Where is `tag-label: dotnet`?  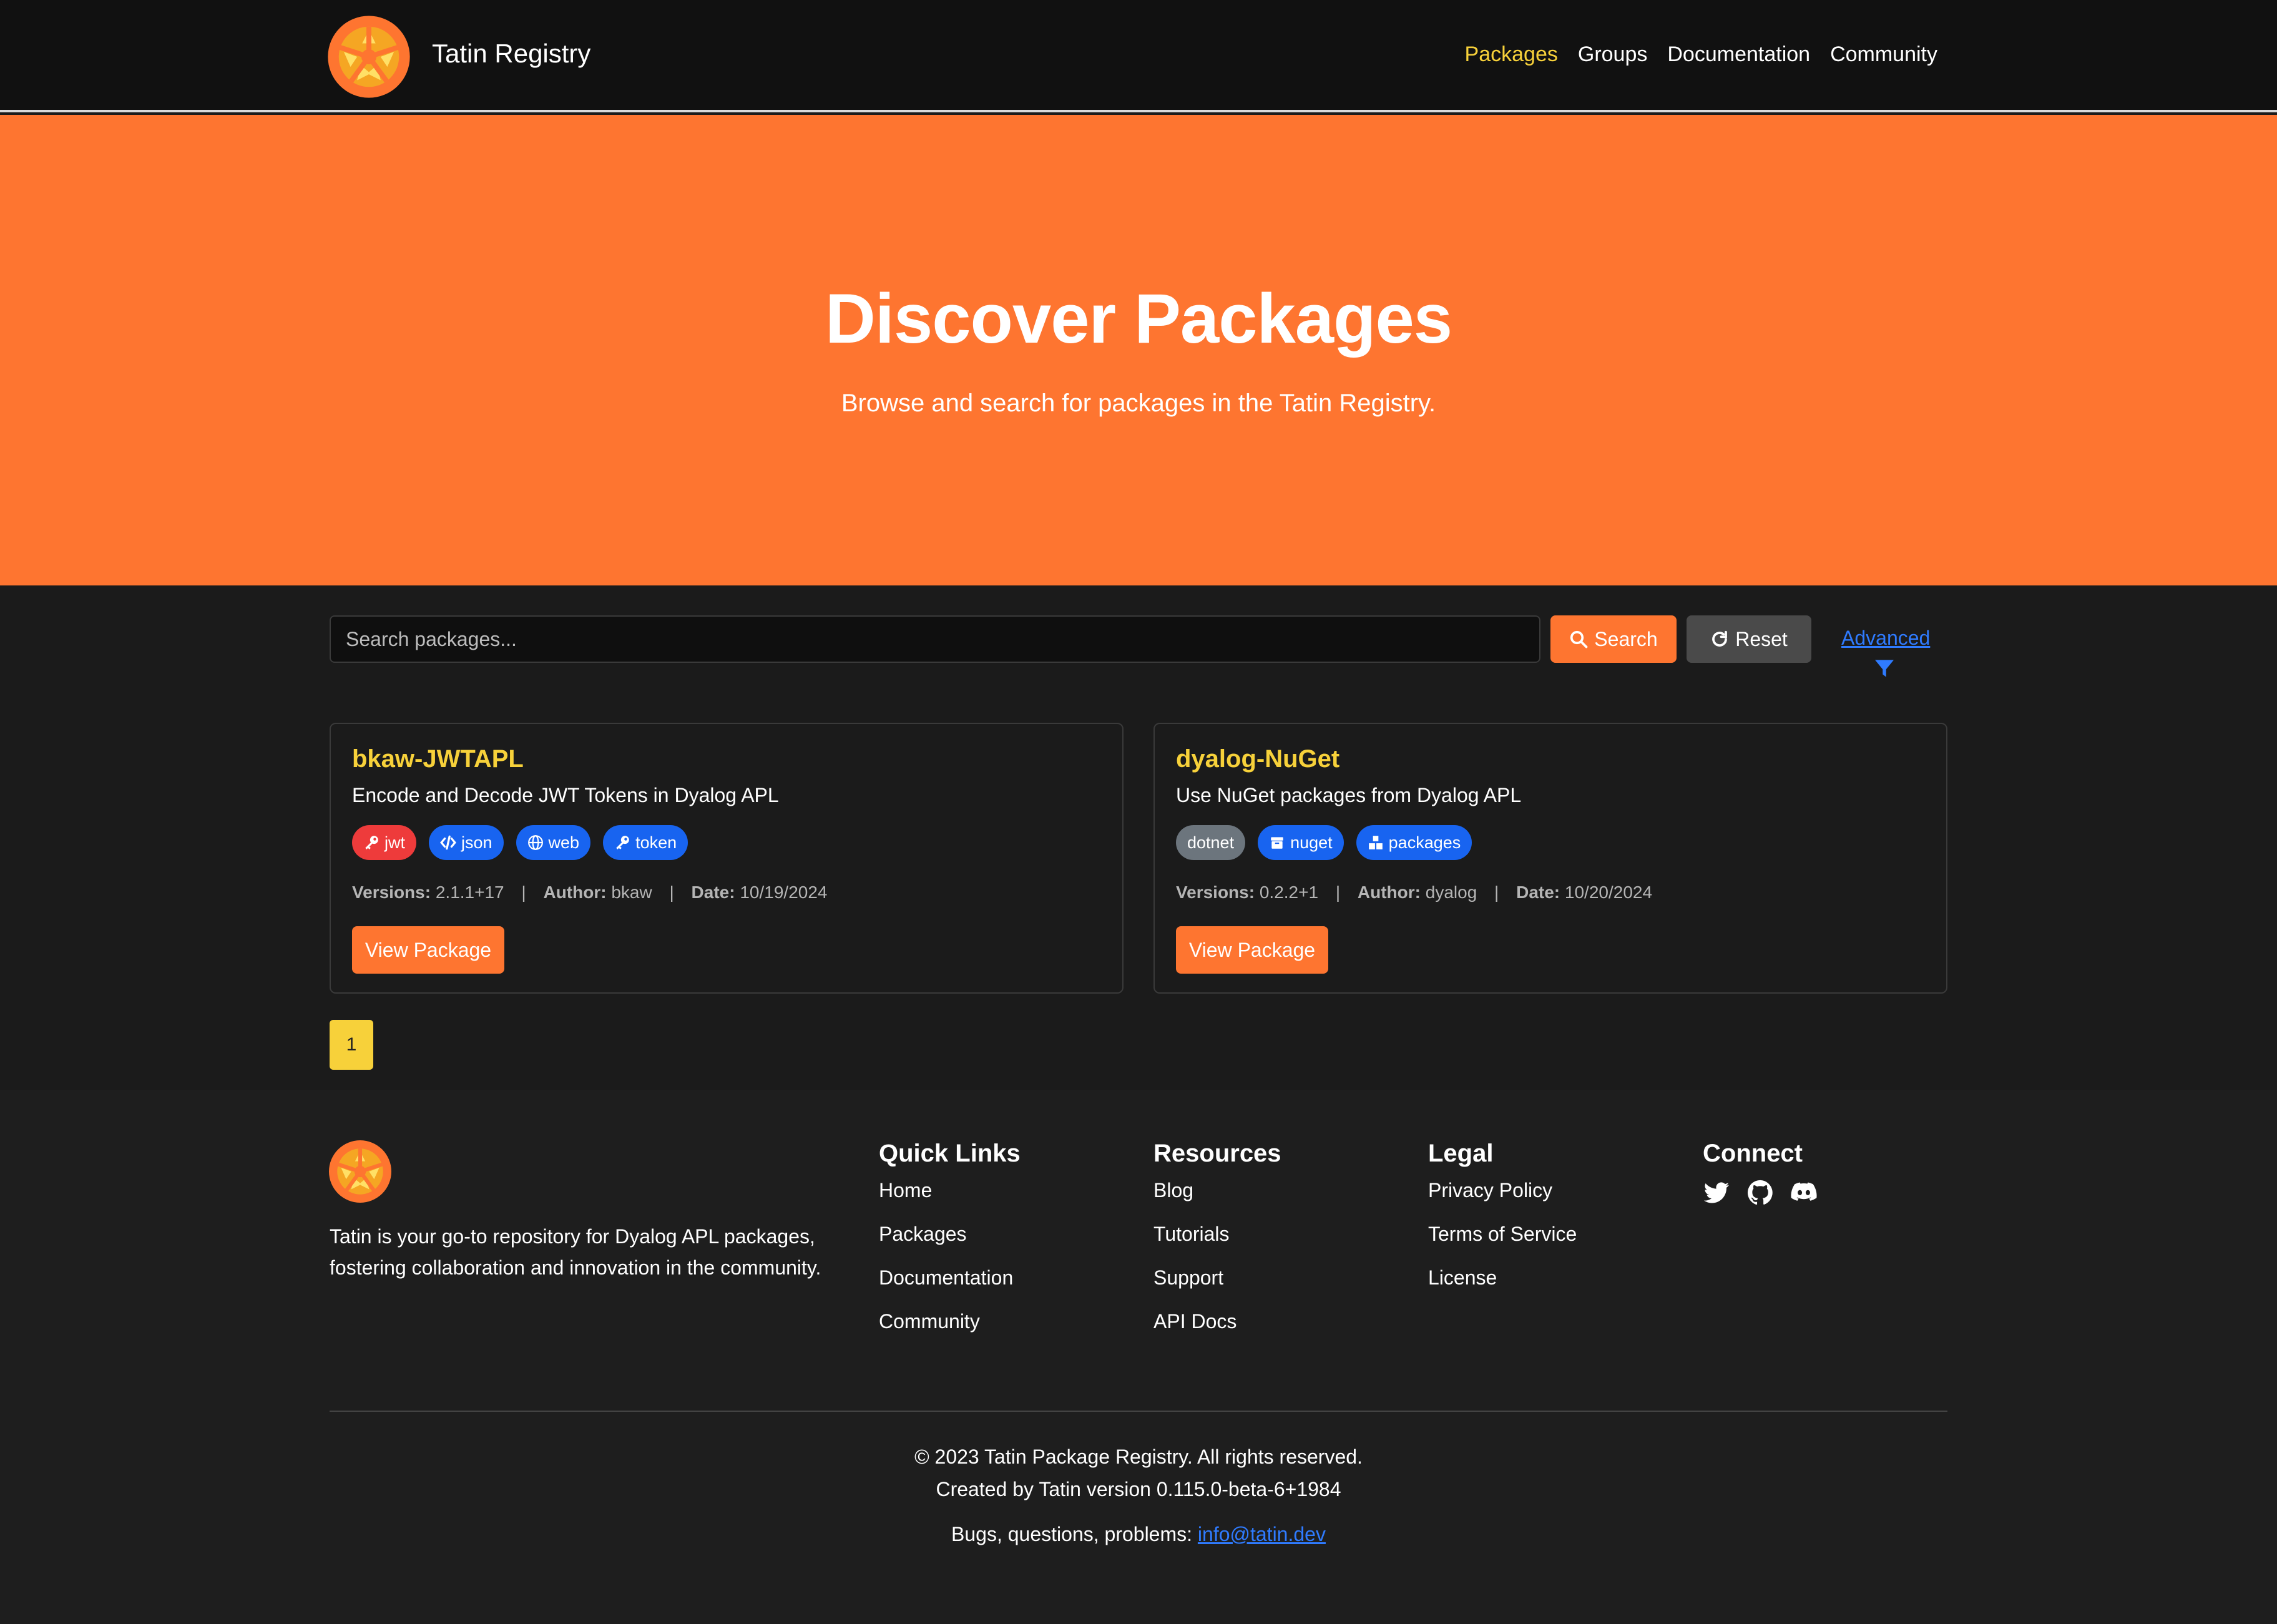
tag-label: dotnet is located at coordinates (1211, 842).